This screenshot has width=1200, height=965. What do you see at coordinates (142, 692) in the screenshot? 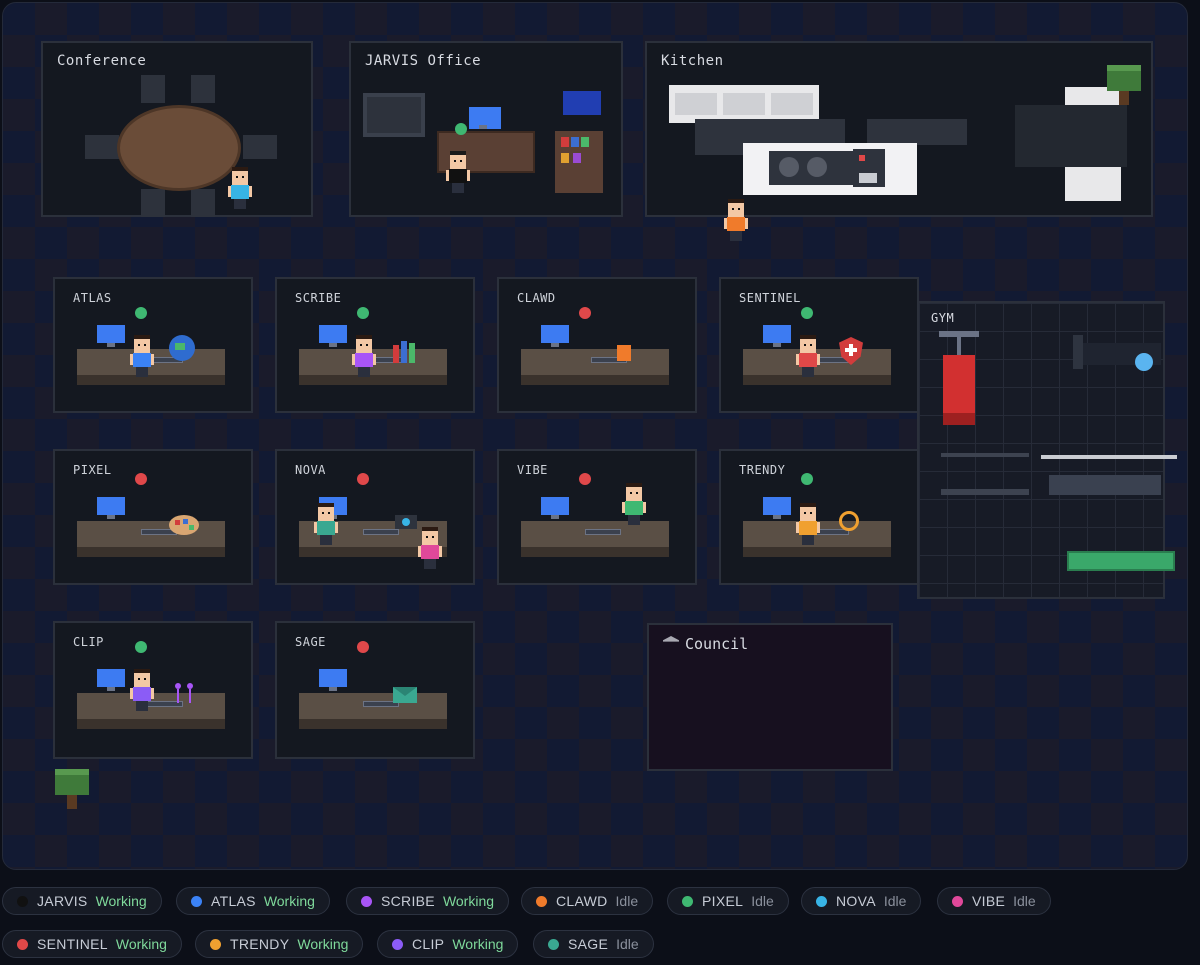
I see `clip-character` at bounding box center [142, 692].